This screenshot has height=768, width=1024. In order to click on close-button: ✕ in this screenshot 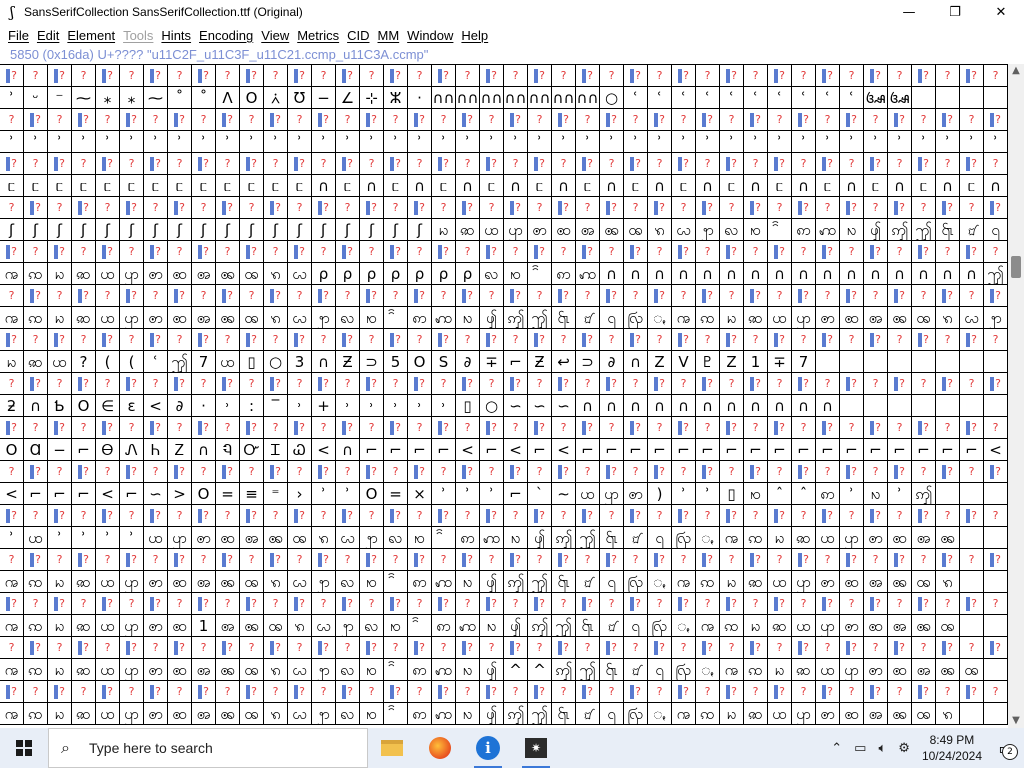, I will do `click(1001, 12)`.